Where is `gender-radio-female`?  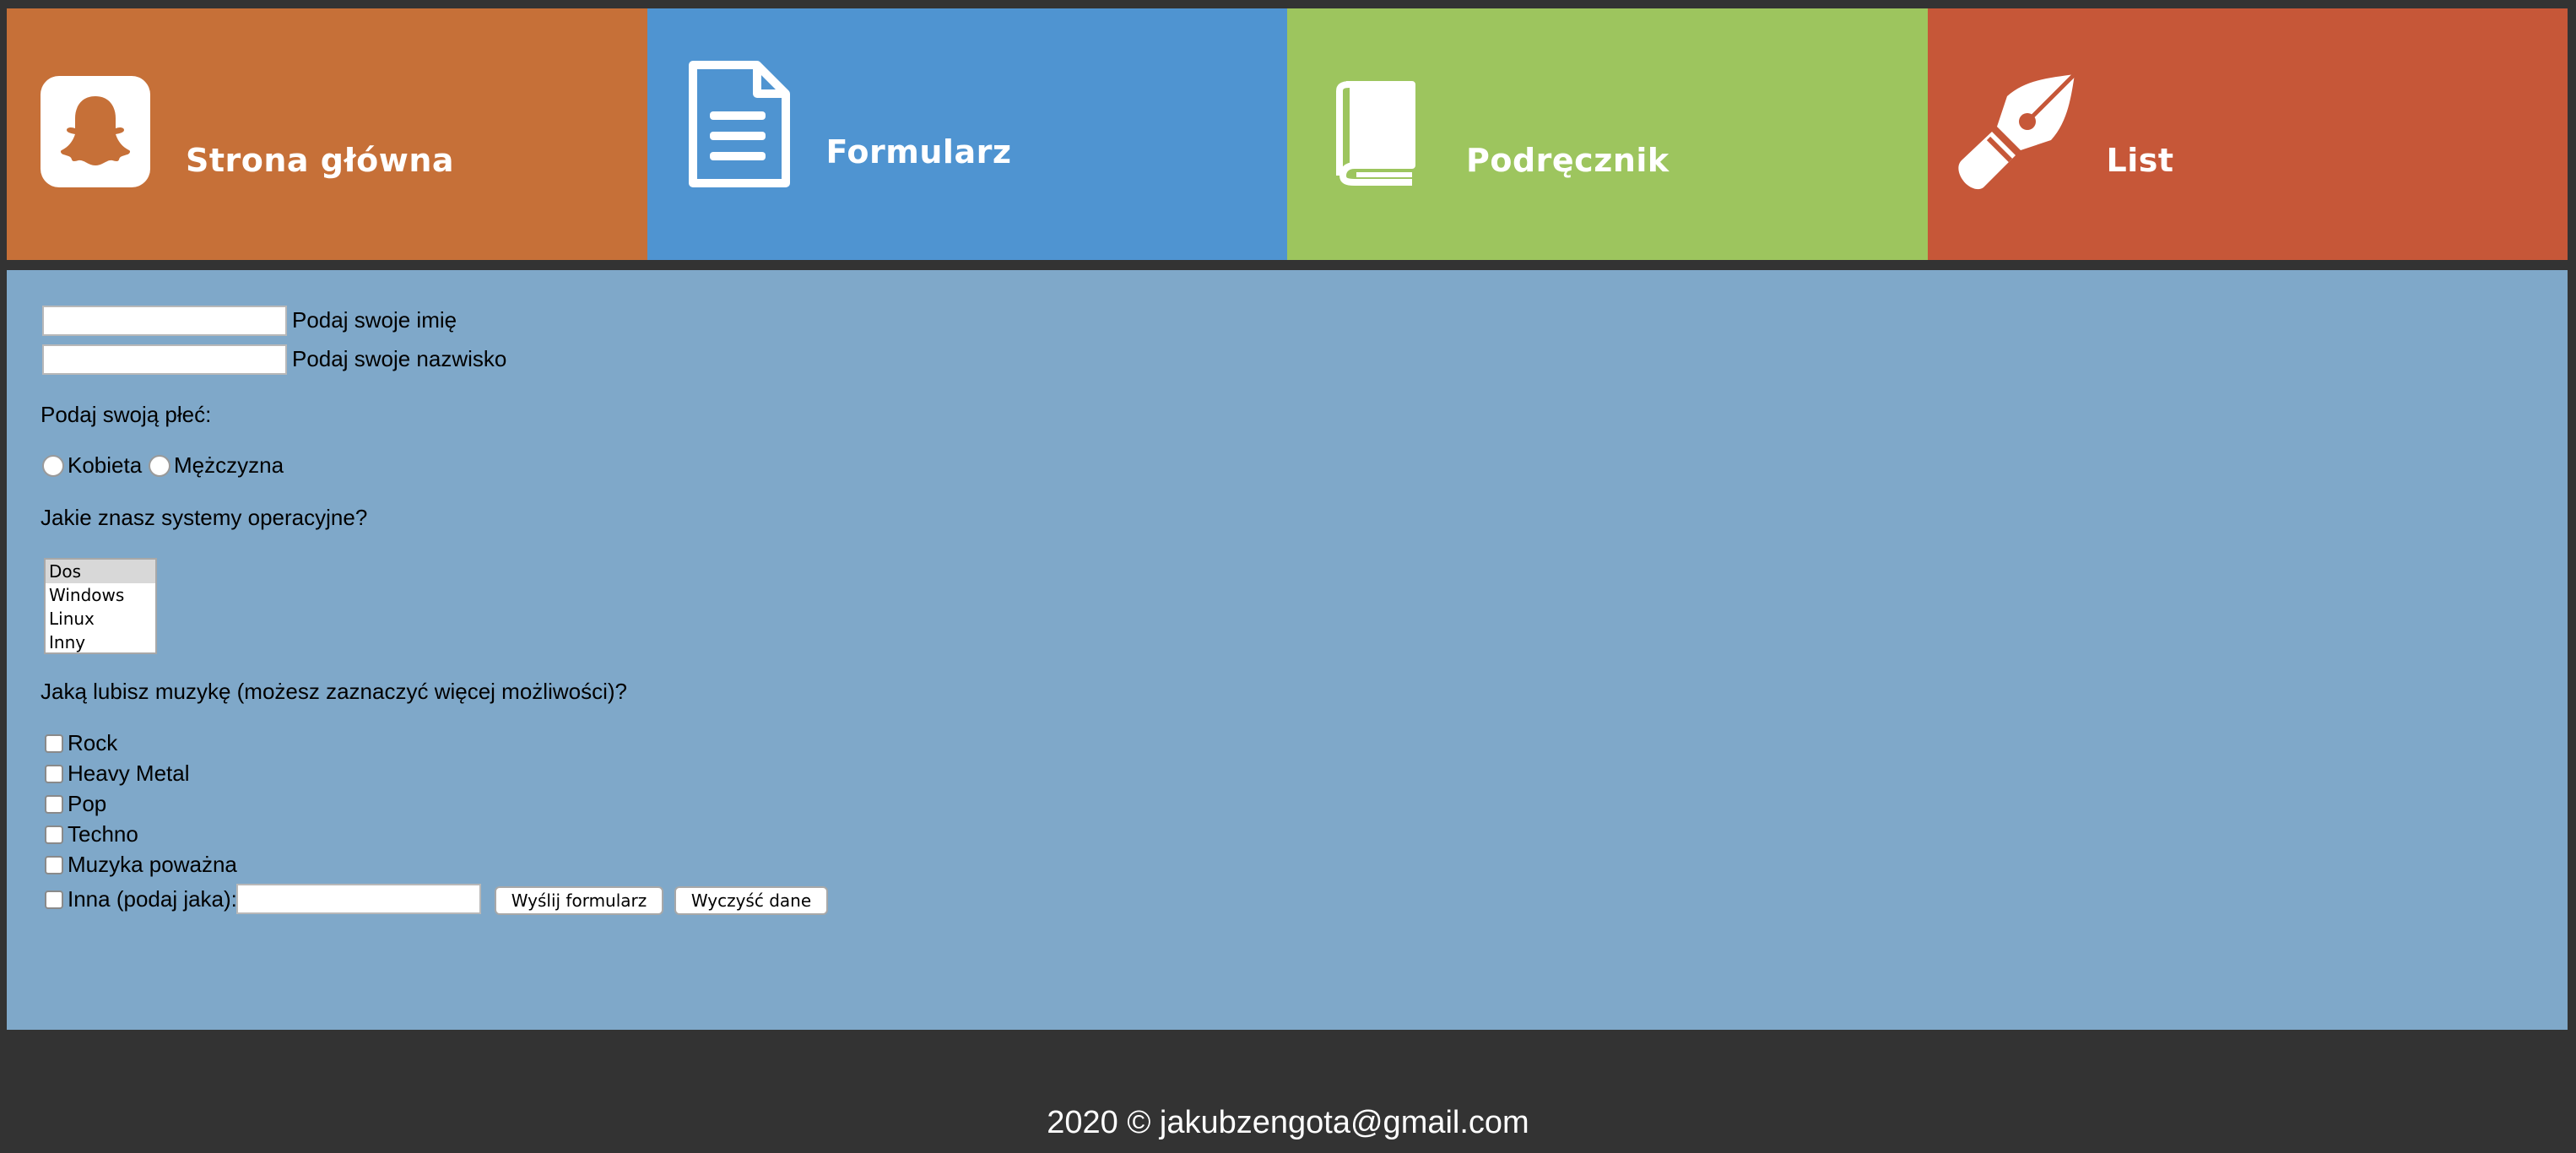 gender-radio-female is located at coordinates (53, 466).